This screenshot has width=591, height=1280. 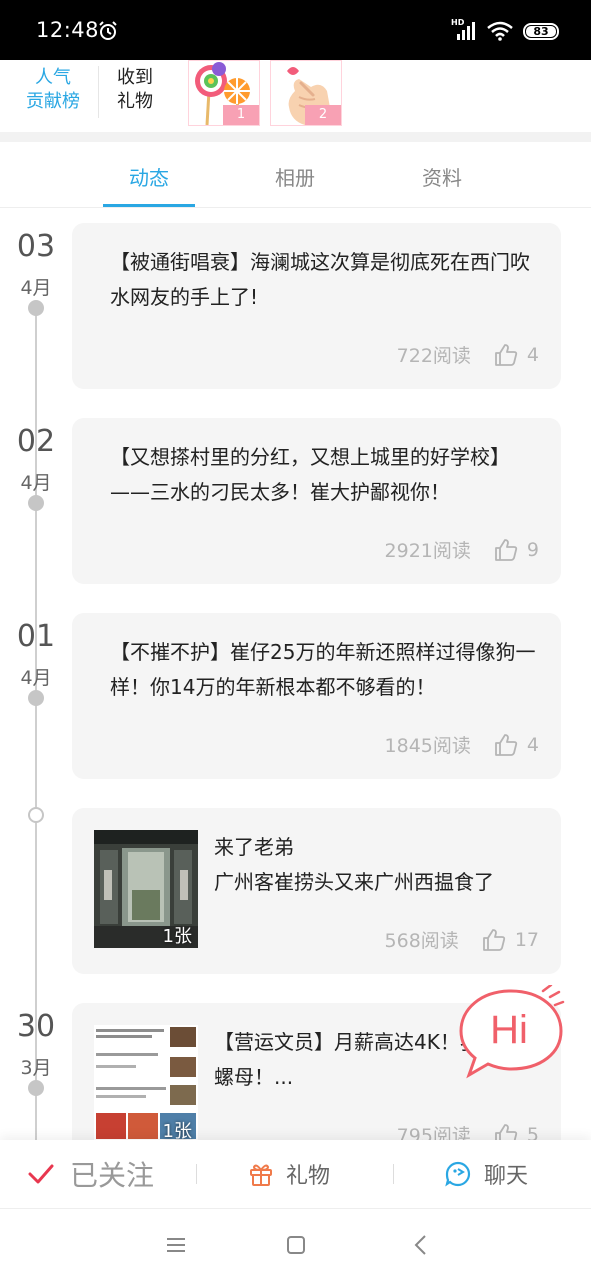 I want to click on profile-header-row: 人气 贡献榜 收到 礼物 1 2, so click(x=295, y=96).